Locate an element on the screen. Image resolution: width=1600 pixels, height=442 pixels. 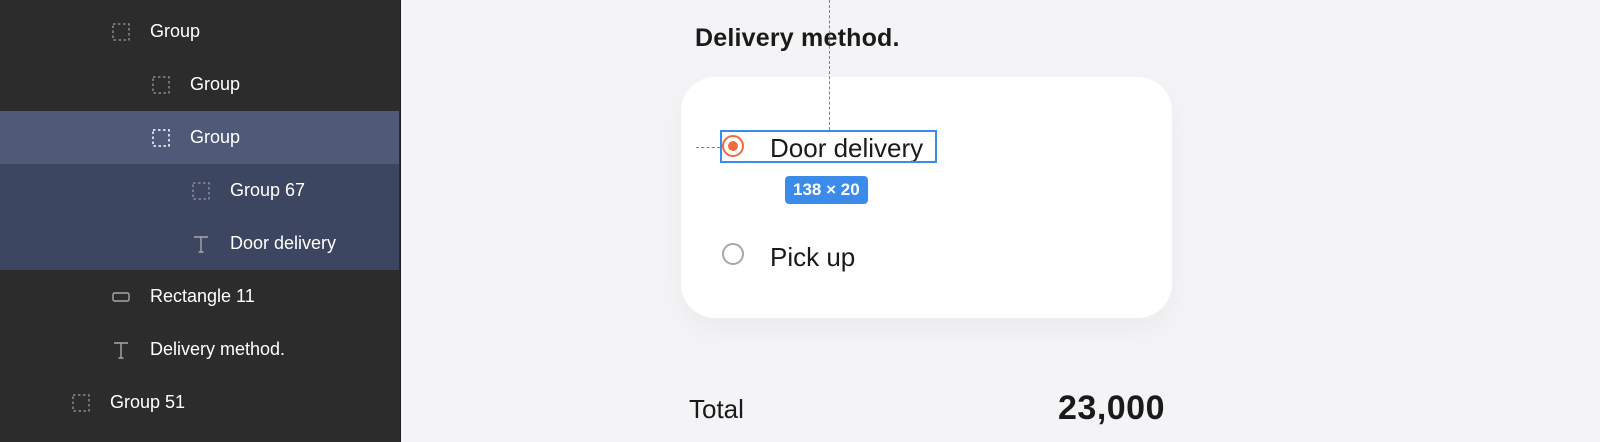
layer-item-delivery-method: Delivery method. is located at coordinates (199, 349).